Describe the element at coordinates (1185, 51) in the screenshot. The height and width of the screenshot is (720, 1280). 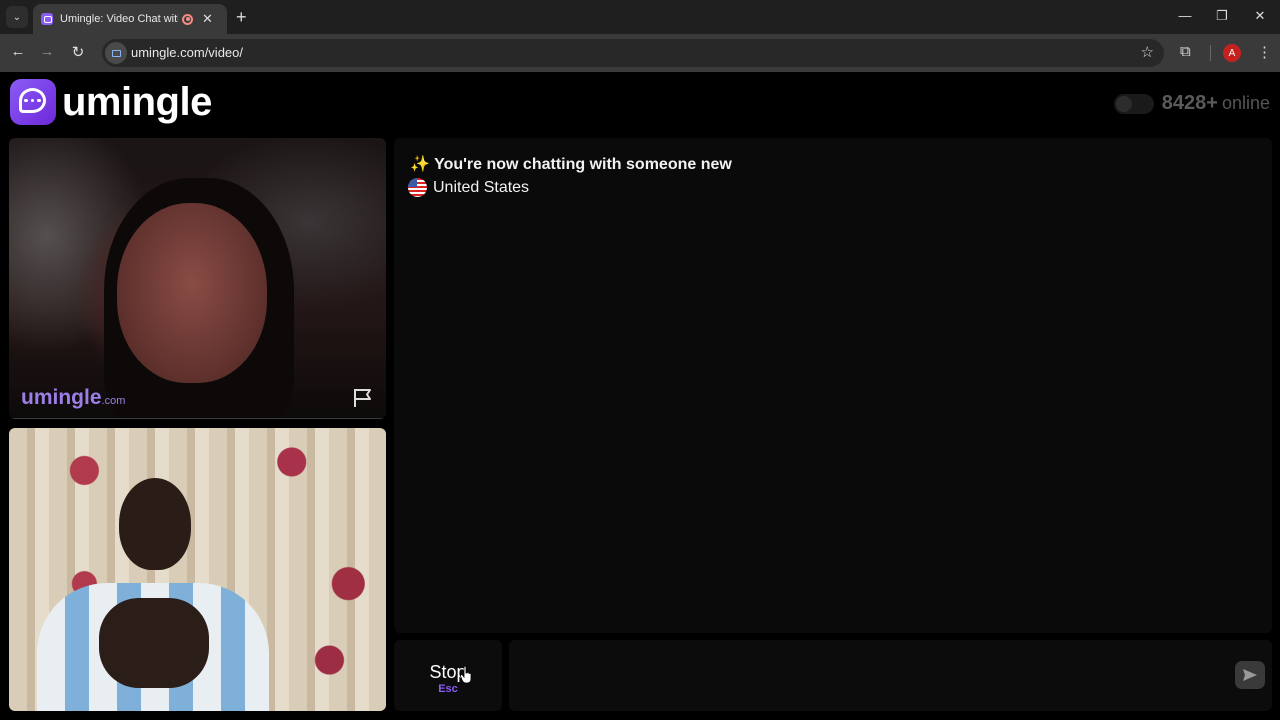
I see `extensions-puzzle-icon: ⧉` at that location.